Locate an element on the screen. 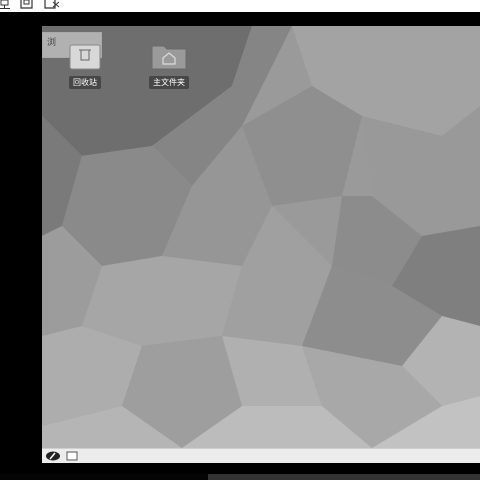  host-status-segment is located at coordinates (344, 477).